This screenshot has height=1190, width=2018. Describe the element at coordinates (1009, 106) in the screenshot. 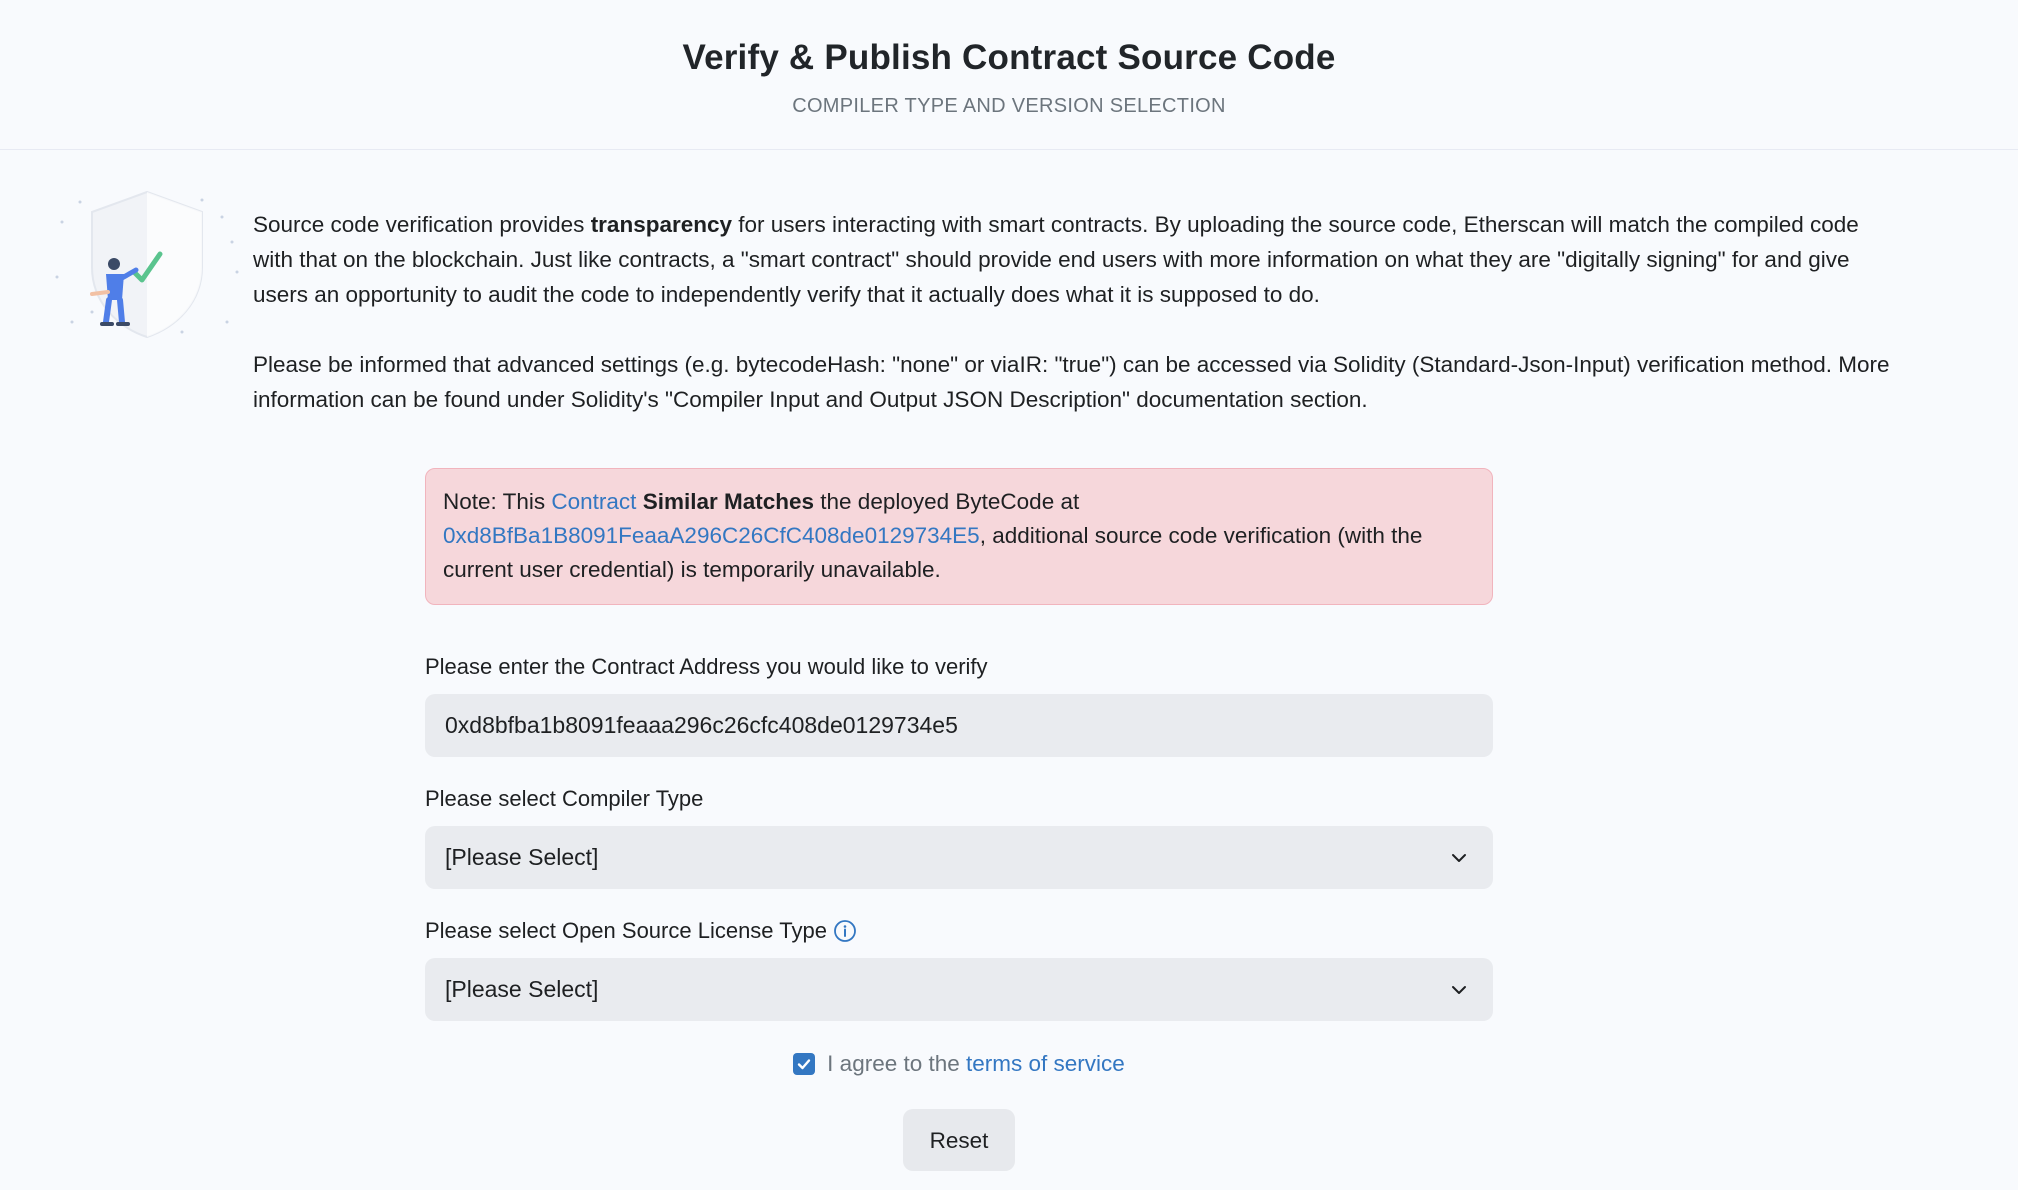

I see `page-subtitle: COMPILER TYPE AND VERSION SELECTION` at that location.